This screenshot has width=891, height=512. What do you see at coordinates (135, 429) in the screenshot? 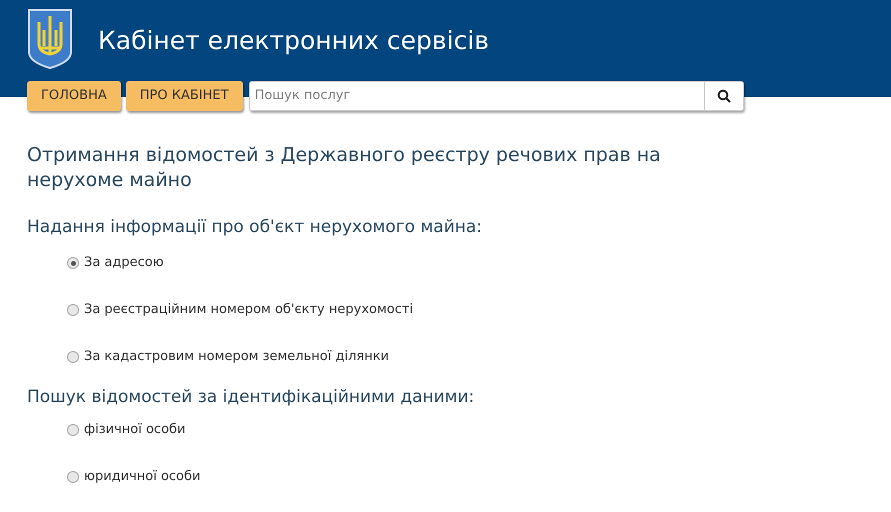
I see `radio-label: фізичної особи` at bounding box center [135, 429].